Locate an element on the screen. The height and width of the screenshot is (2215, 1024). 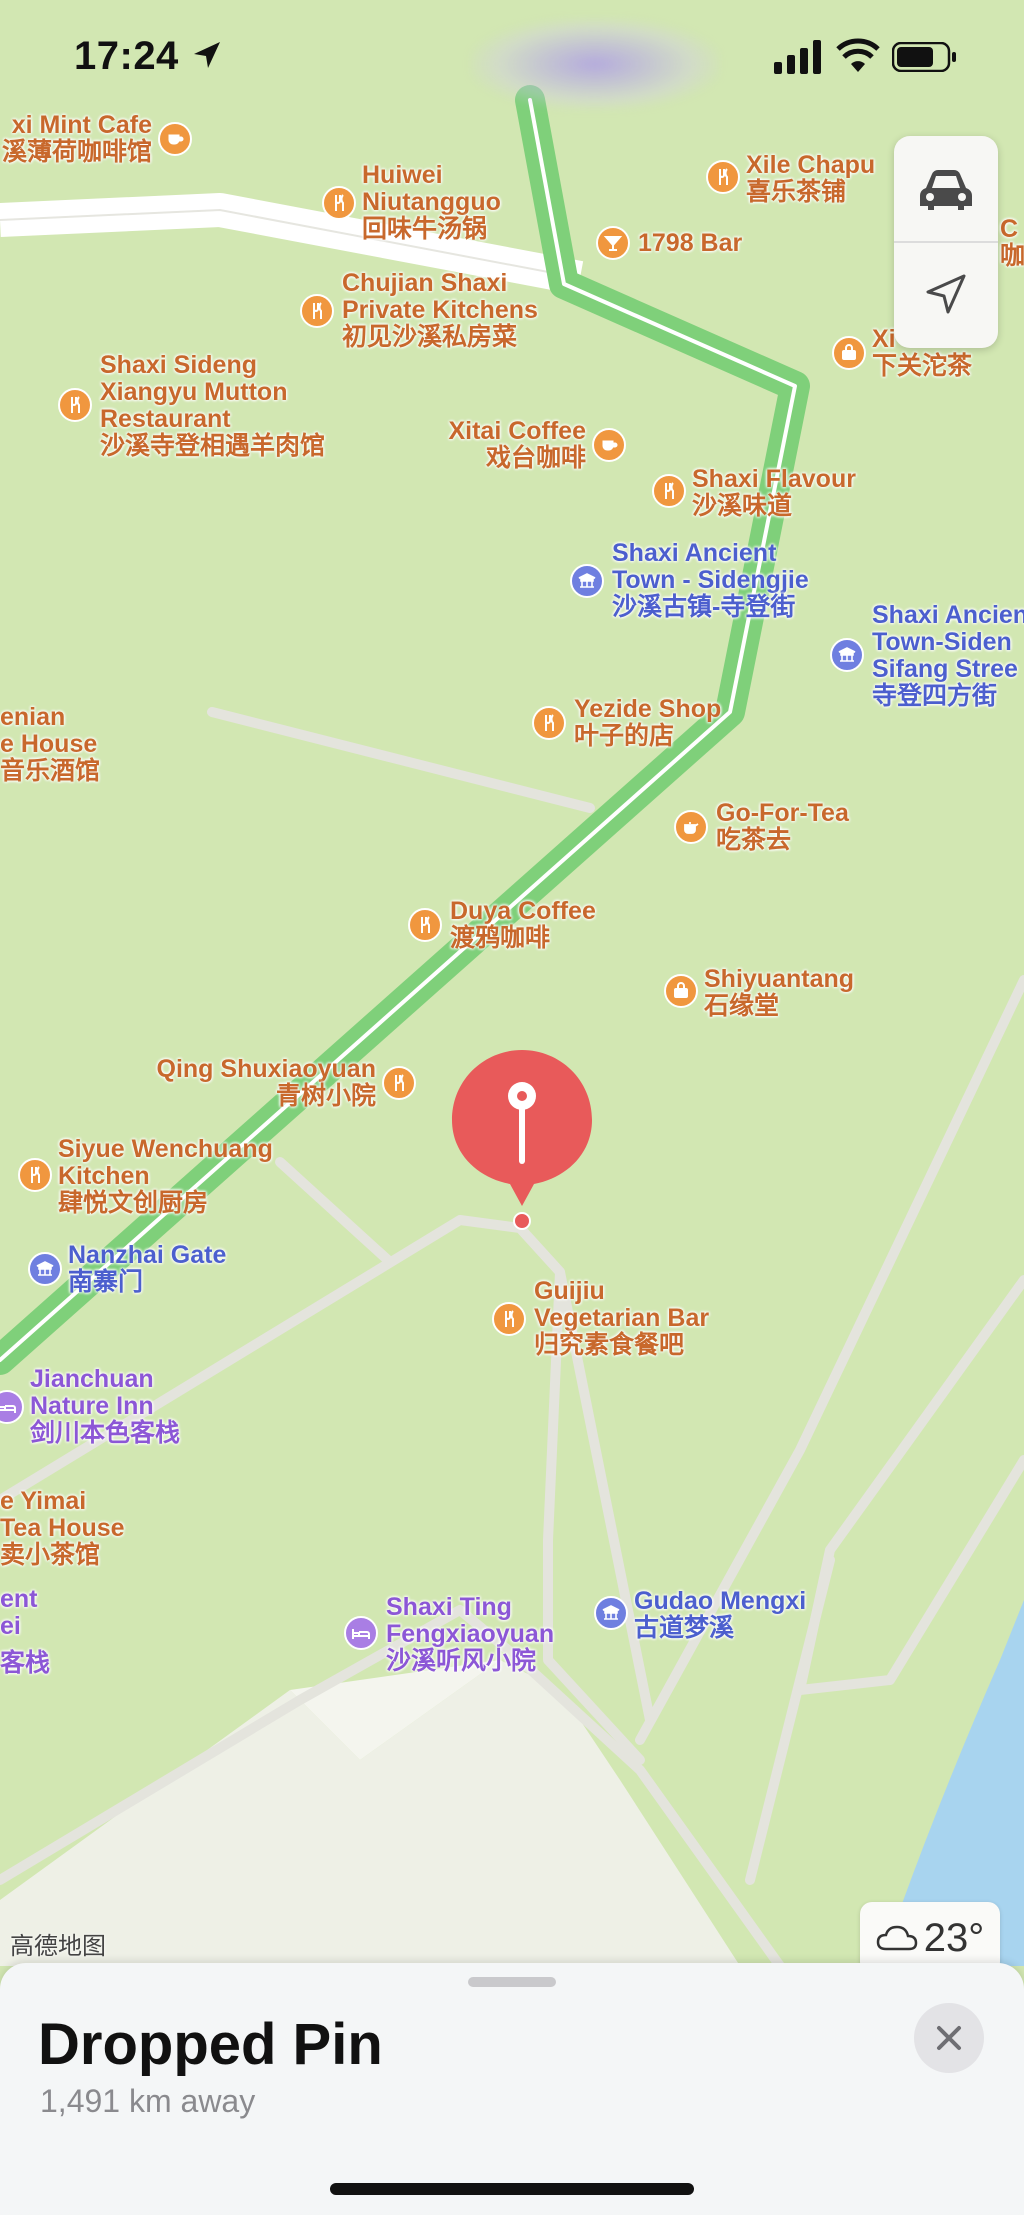
poi-duya-coffee: Duya Coffee 渡鸦咖啡 is located at coordinates (523, 925).